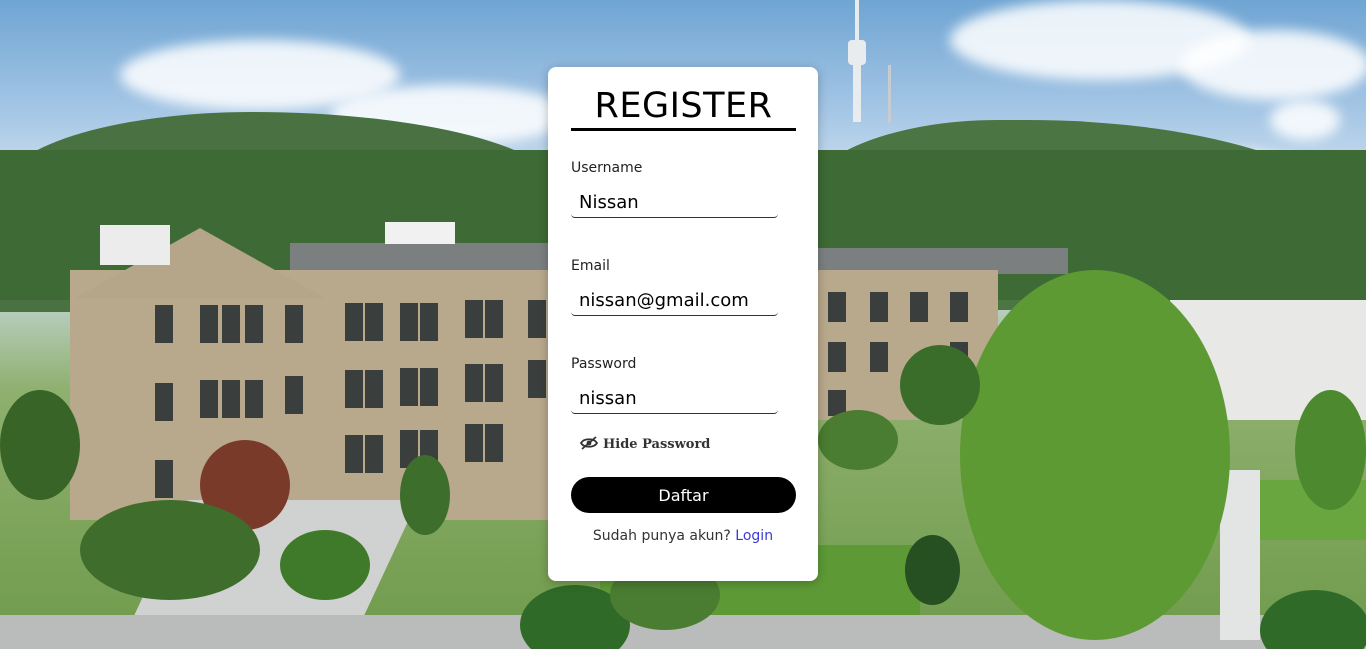 The image size is (1366, 649). What do you see at coordinates (674, 301) in the screenshot?
I see `email-field` at bounding box center [674, 301].